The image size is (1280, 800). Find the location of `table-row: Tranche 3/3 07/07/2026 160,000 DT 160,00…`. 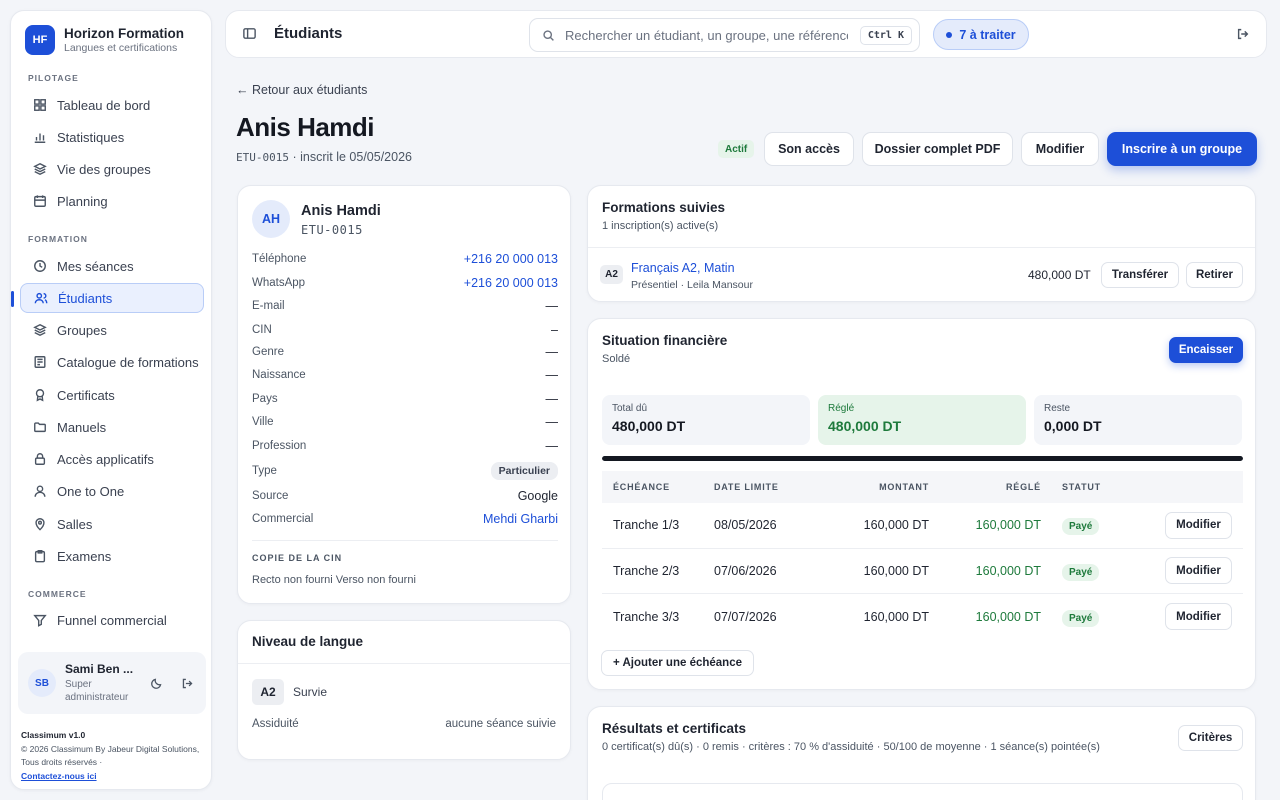

table-row: Tranche 3/3 07/07/2026 160,000 DT 160,00… is located at coordinates (922, 617).